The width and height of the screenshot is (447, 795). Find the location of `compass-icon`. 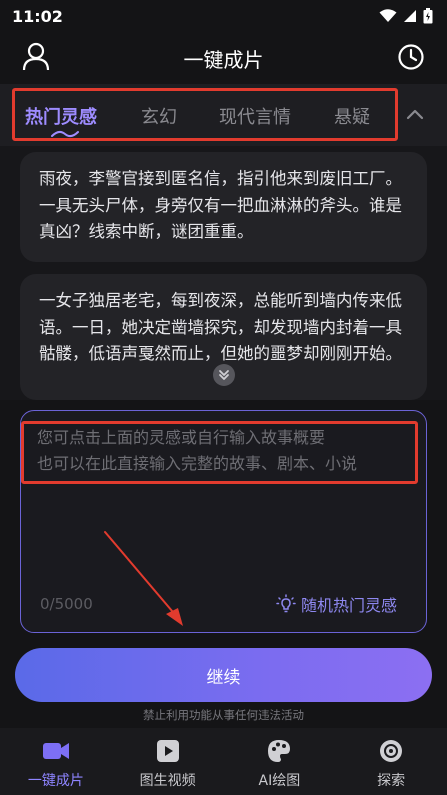

compass-icon is located at coordinates (391, 751).